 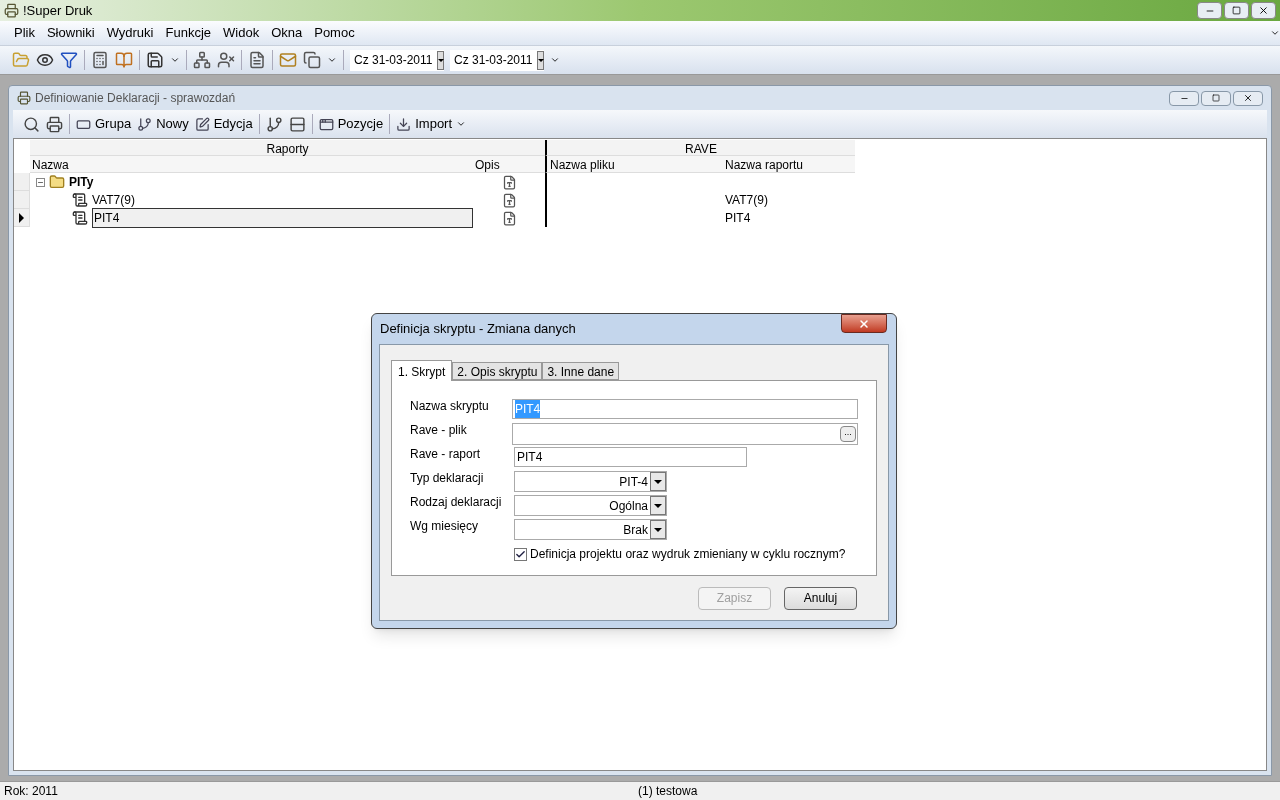 What do you see at coordinates (688, 554) in the screenshot?
I see `checkbox-label: Definicja projektu oraz wydruk zmieniany w cyklu rocznym?` at bounding box center [688, 554].